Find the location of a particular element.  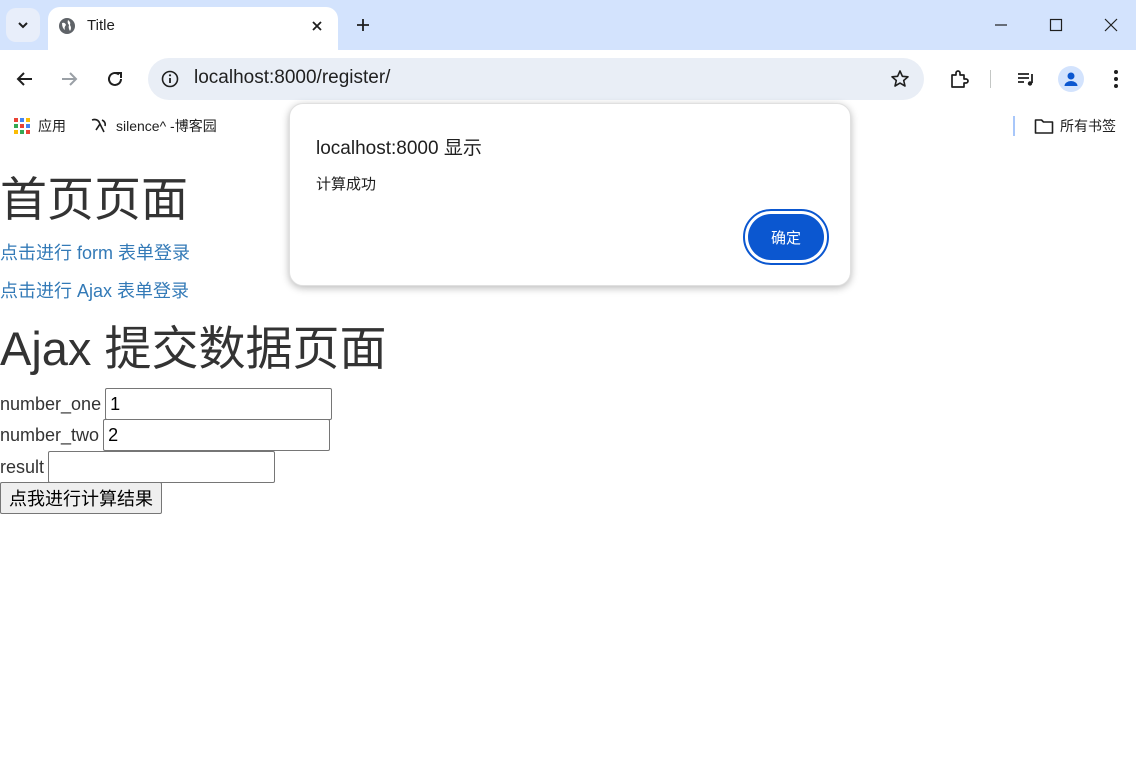

menu-button is located at coordinates (1116, 79).